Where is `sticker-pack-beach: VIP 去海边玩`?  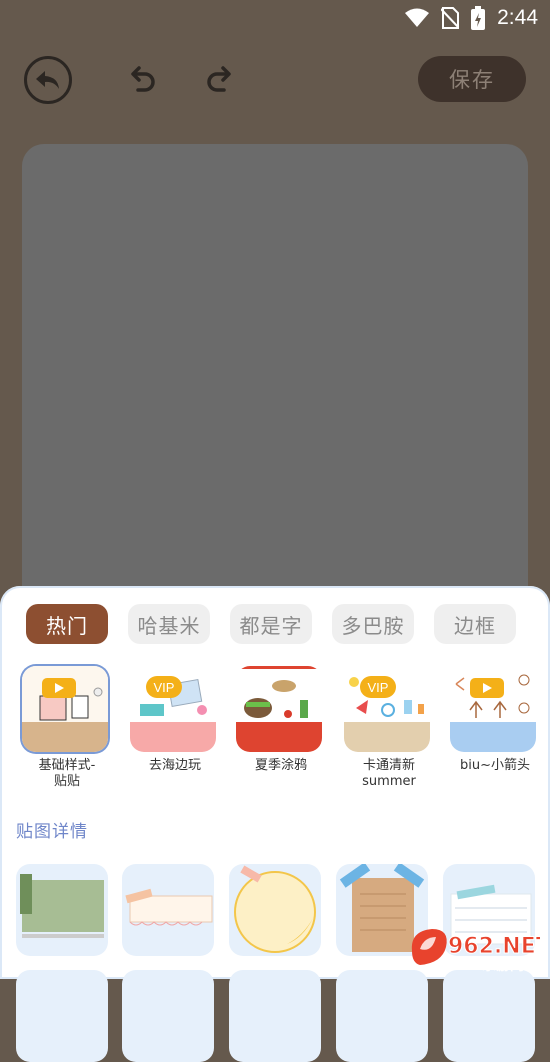
sticker-pack-beach: VIP 去海边玩 is located at coordinates (175, 720).